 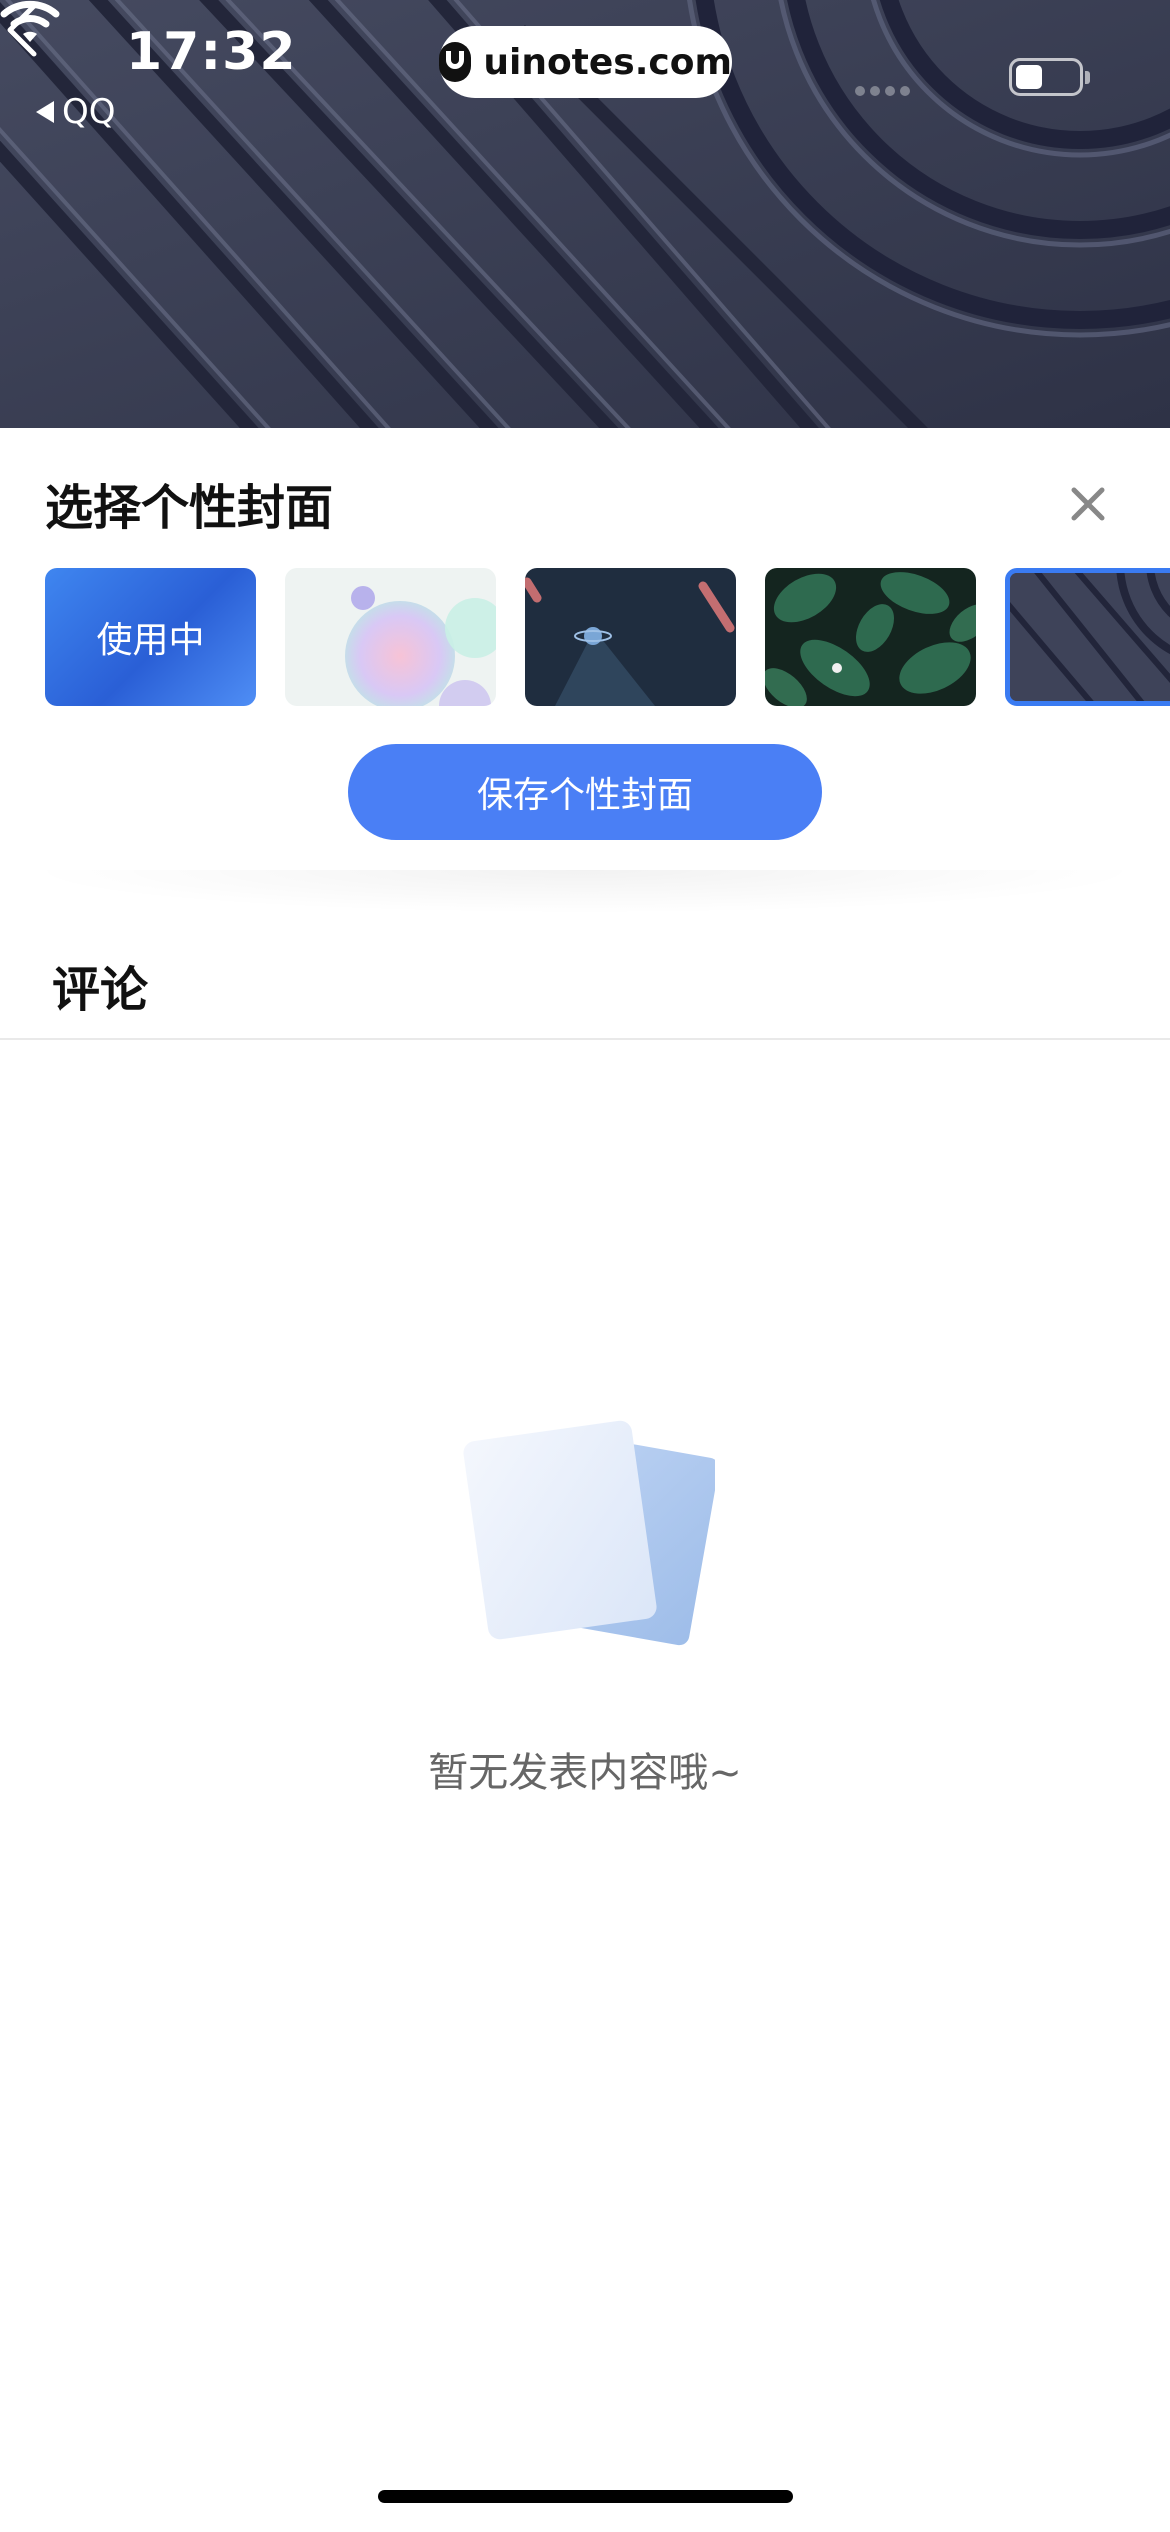 I want to click on comments-title: 评论, so click(x=100, y=990).